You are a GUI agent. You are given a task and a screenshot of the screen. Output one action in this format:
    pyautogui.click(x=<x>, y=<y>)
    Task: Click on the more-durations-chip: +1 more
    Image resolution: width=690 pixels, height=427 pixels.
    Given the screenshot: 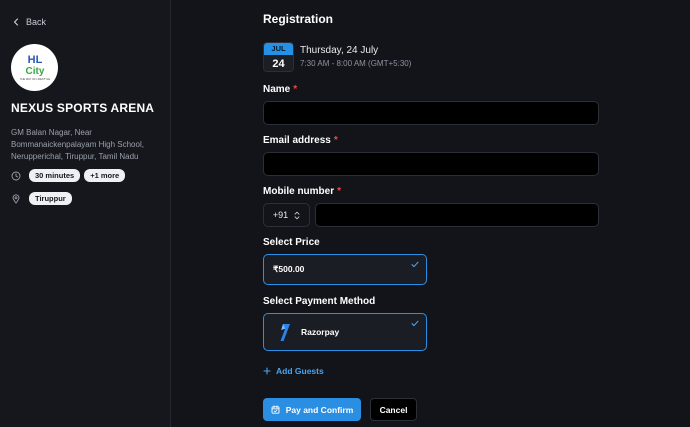 What is the action you would take?
    pyautogui.click(x=105, y=175)
    